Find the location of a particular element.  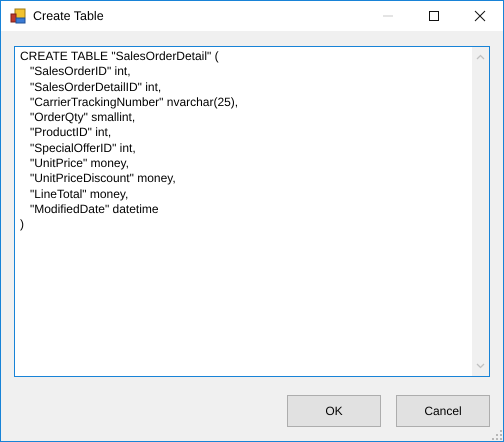

resize-grip-icon is located at coordinates (497, 435).